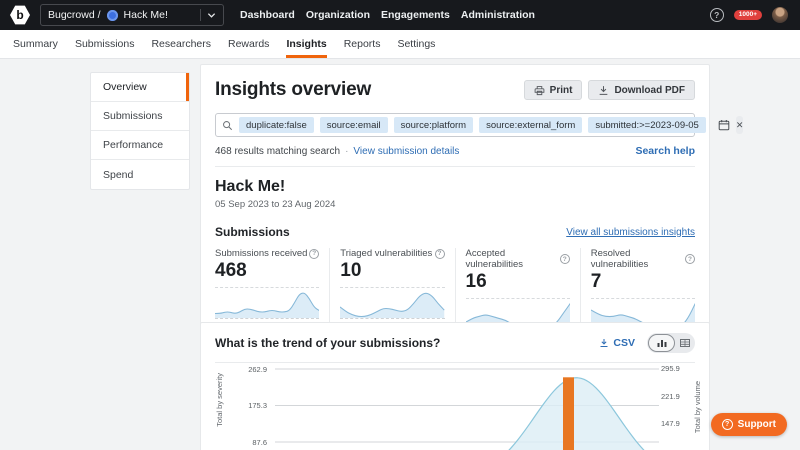  Describe the element at coordinates (697, 407) in the screenshot. I see `y-axis-label-right: Total by volume` at that location.